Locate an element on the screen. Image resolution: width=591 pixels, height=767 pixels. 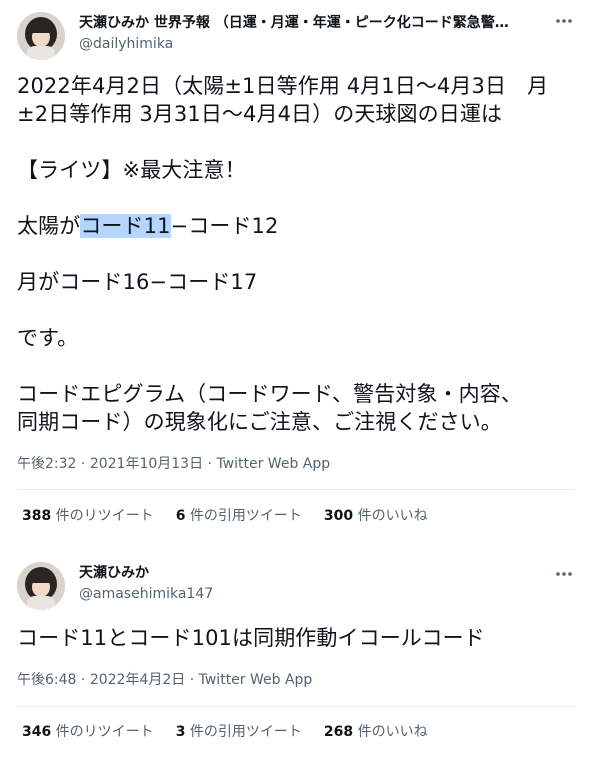
likes-count: 268 is located at coordinates (338, 732).